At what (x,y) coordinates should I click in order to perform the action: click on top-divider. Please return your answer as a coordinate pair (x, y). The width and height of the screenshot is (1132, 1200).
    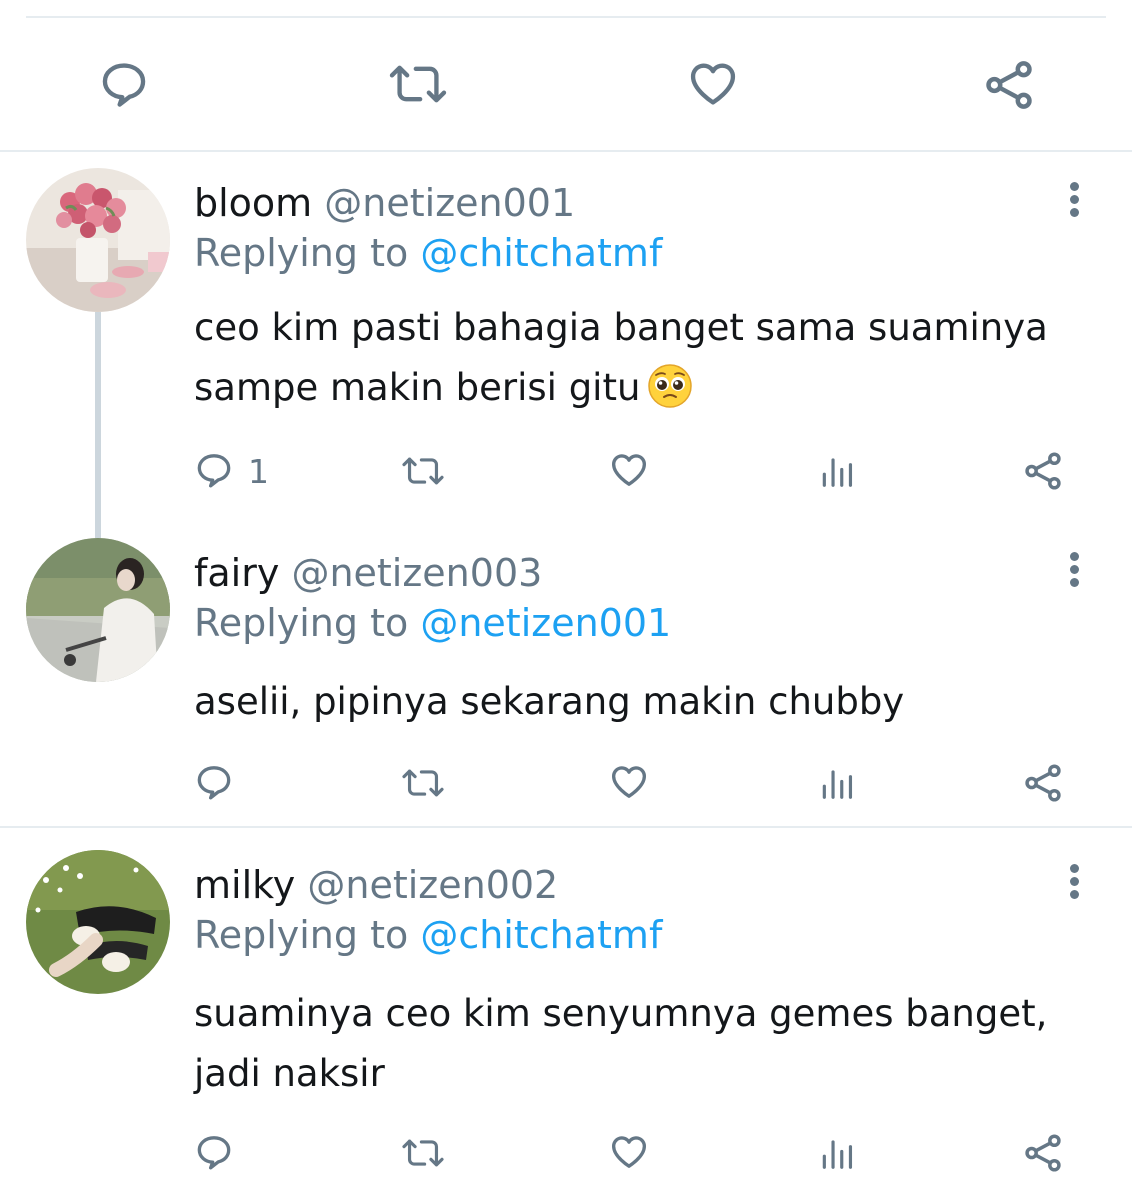
    Looking at the image, I should click on (566, 17).